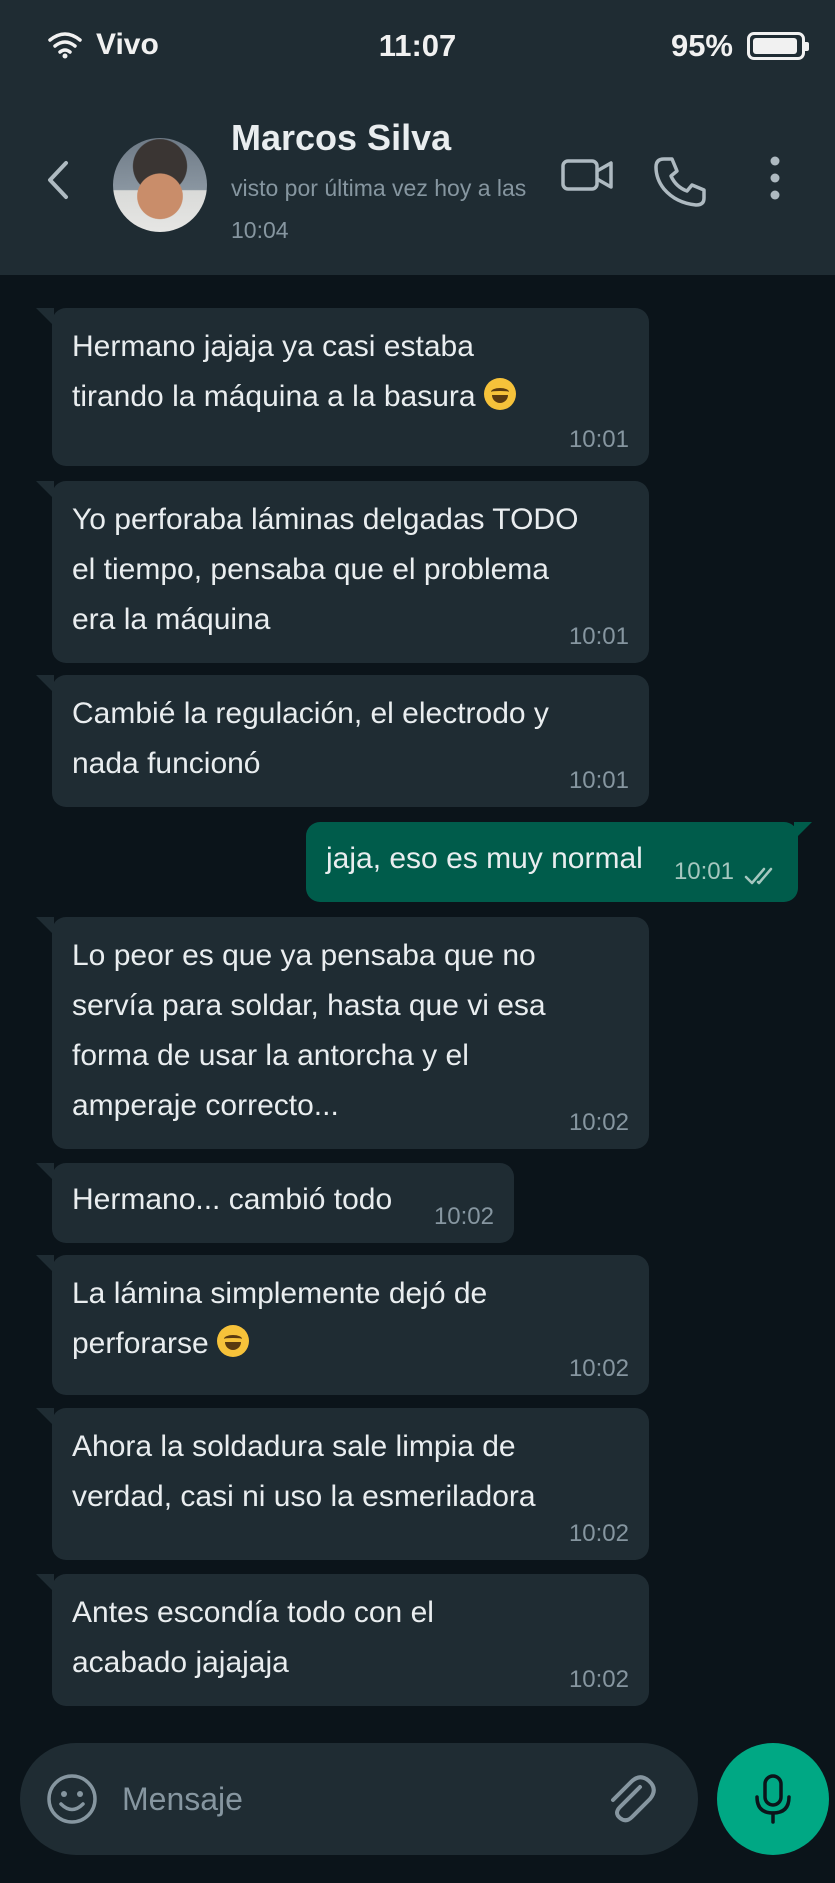 This screenshot has height=1883, width=835. I want to click on back-arrow-icon, so click(58, 180).